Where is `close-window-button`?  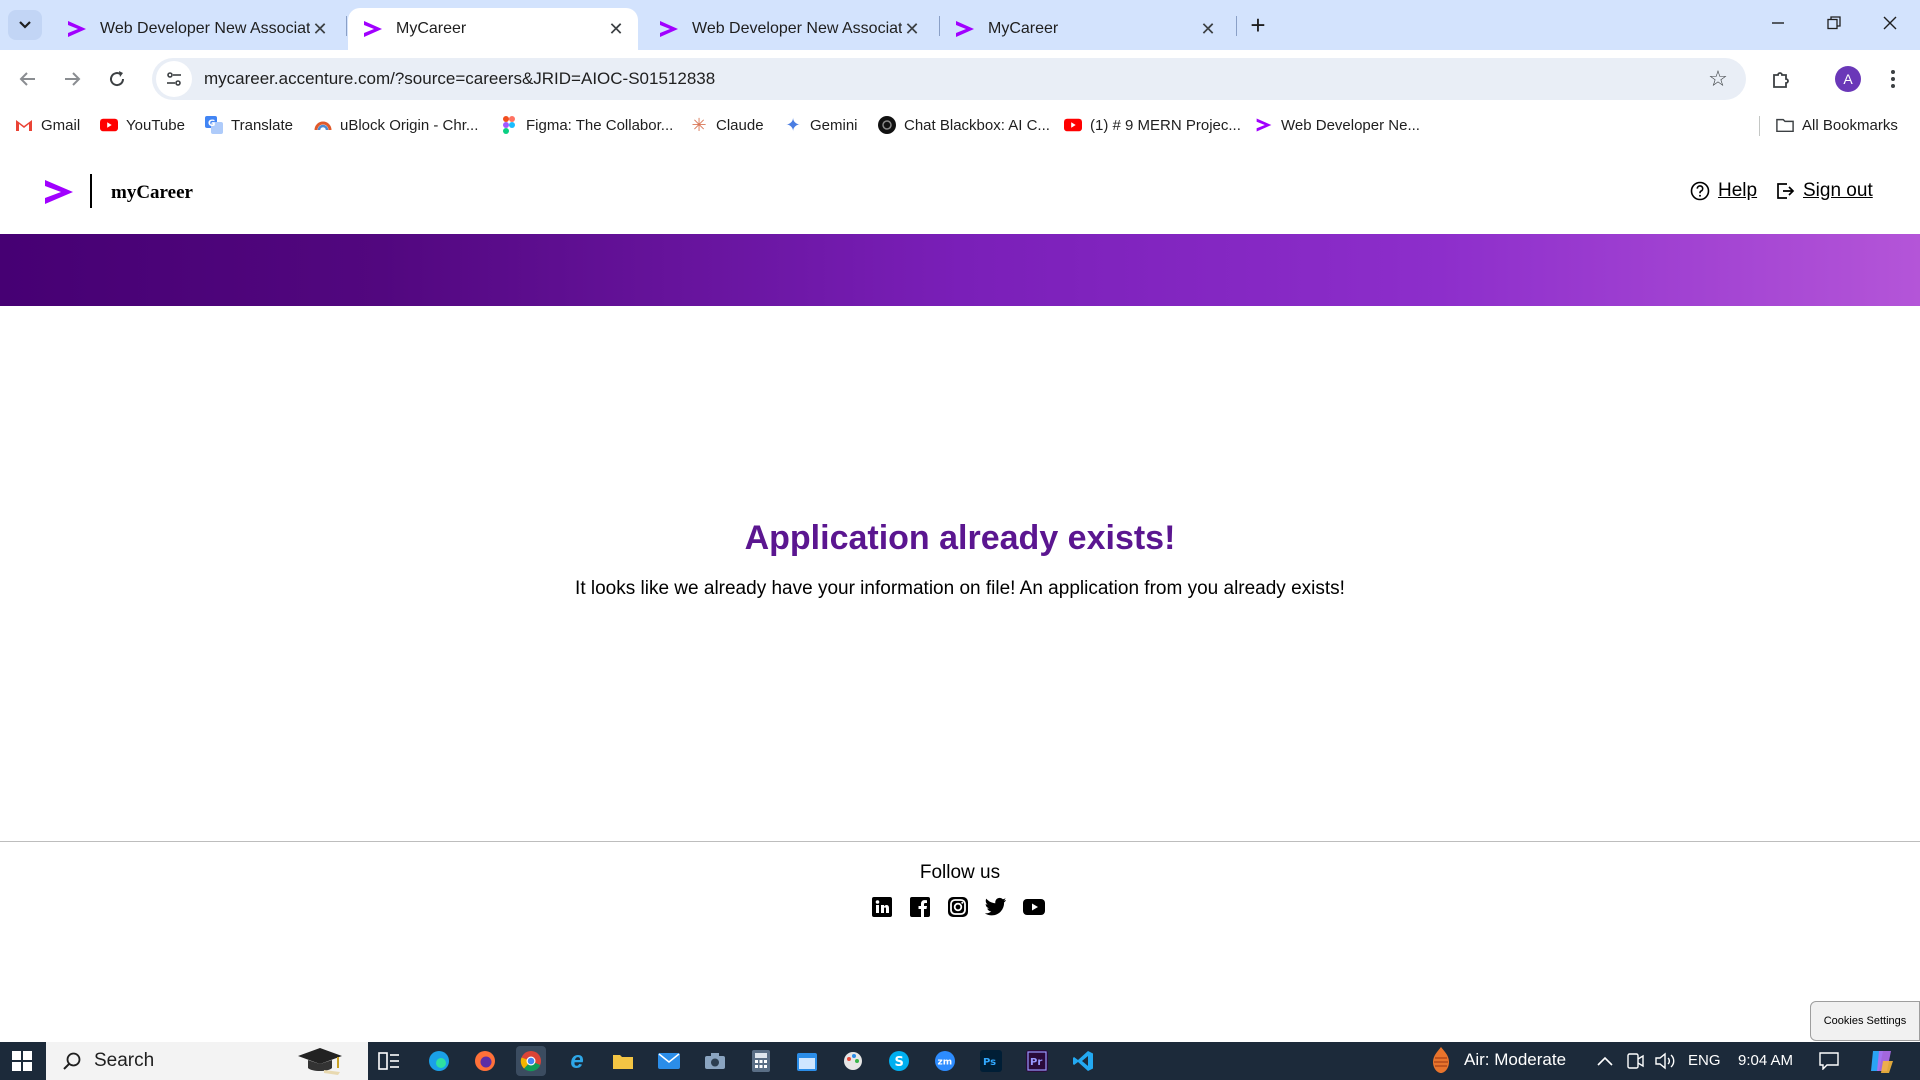 close-window-button is located at coordinates (1890, 23).